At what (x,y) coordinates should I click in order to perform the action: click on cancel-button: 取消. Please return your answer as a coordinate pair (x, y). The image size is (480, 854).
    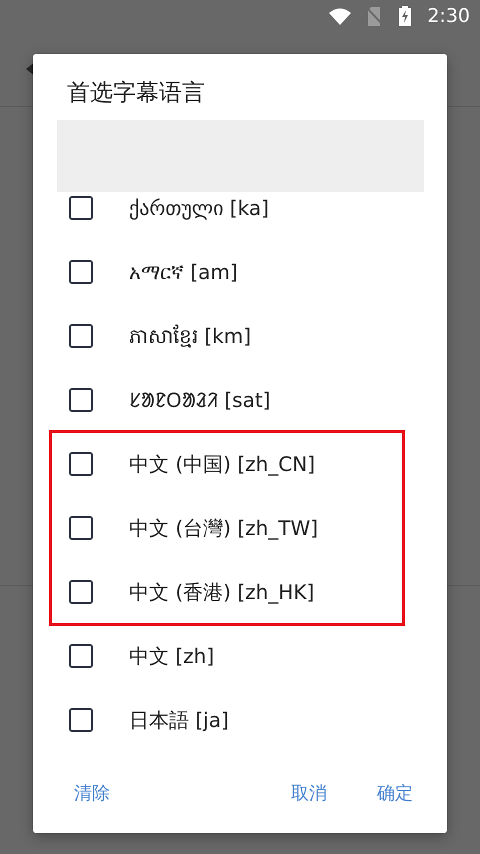
    Looking at the image, I should click on (309, 793).